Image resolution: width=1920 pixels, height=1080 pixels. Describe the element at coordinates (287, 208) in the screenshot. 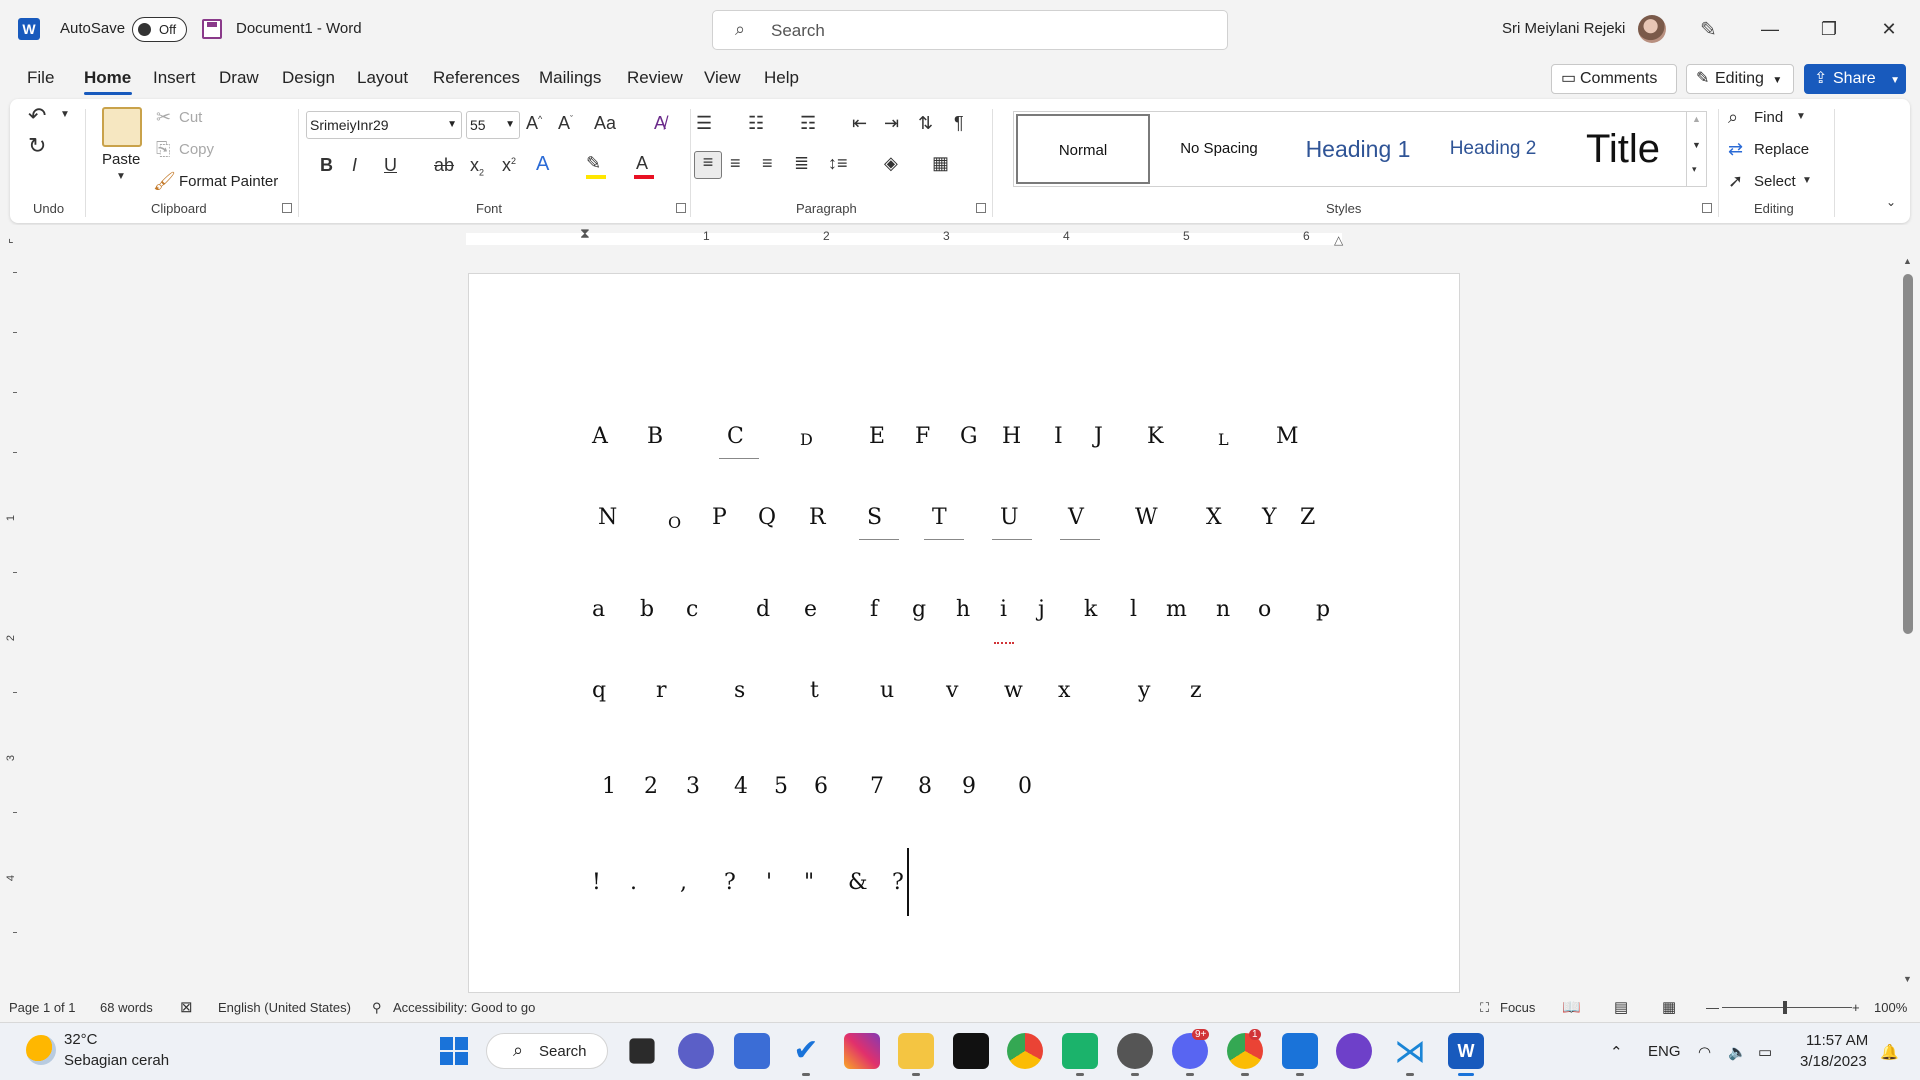

I see `clipboard-launcher-icon` at that location.